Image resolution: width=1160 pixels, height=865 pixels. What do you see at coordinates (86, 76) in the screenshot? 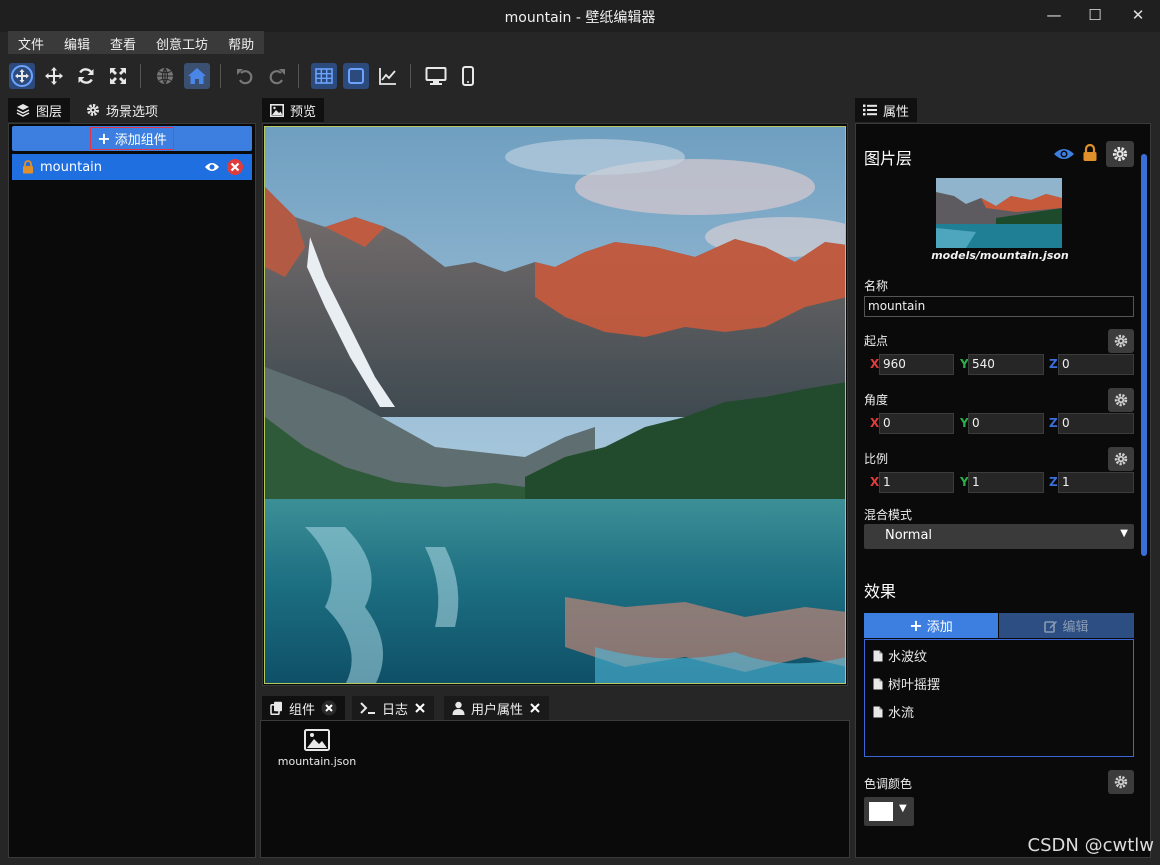
I see `rotate-button` at bounding box center [86, 76].